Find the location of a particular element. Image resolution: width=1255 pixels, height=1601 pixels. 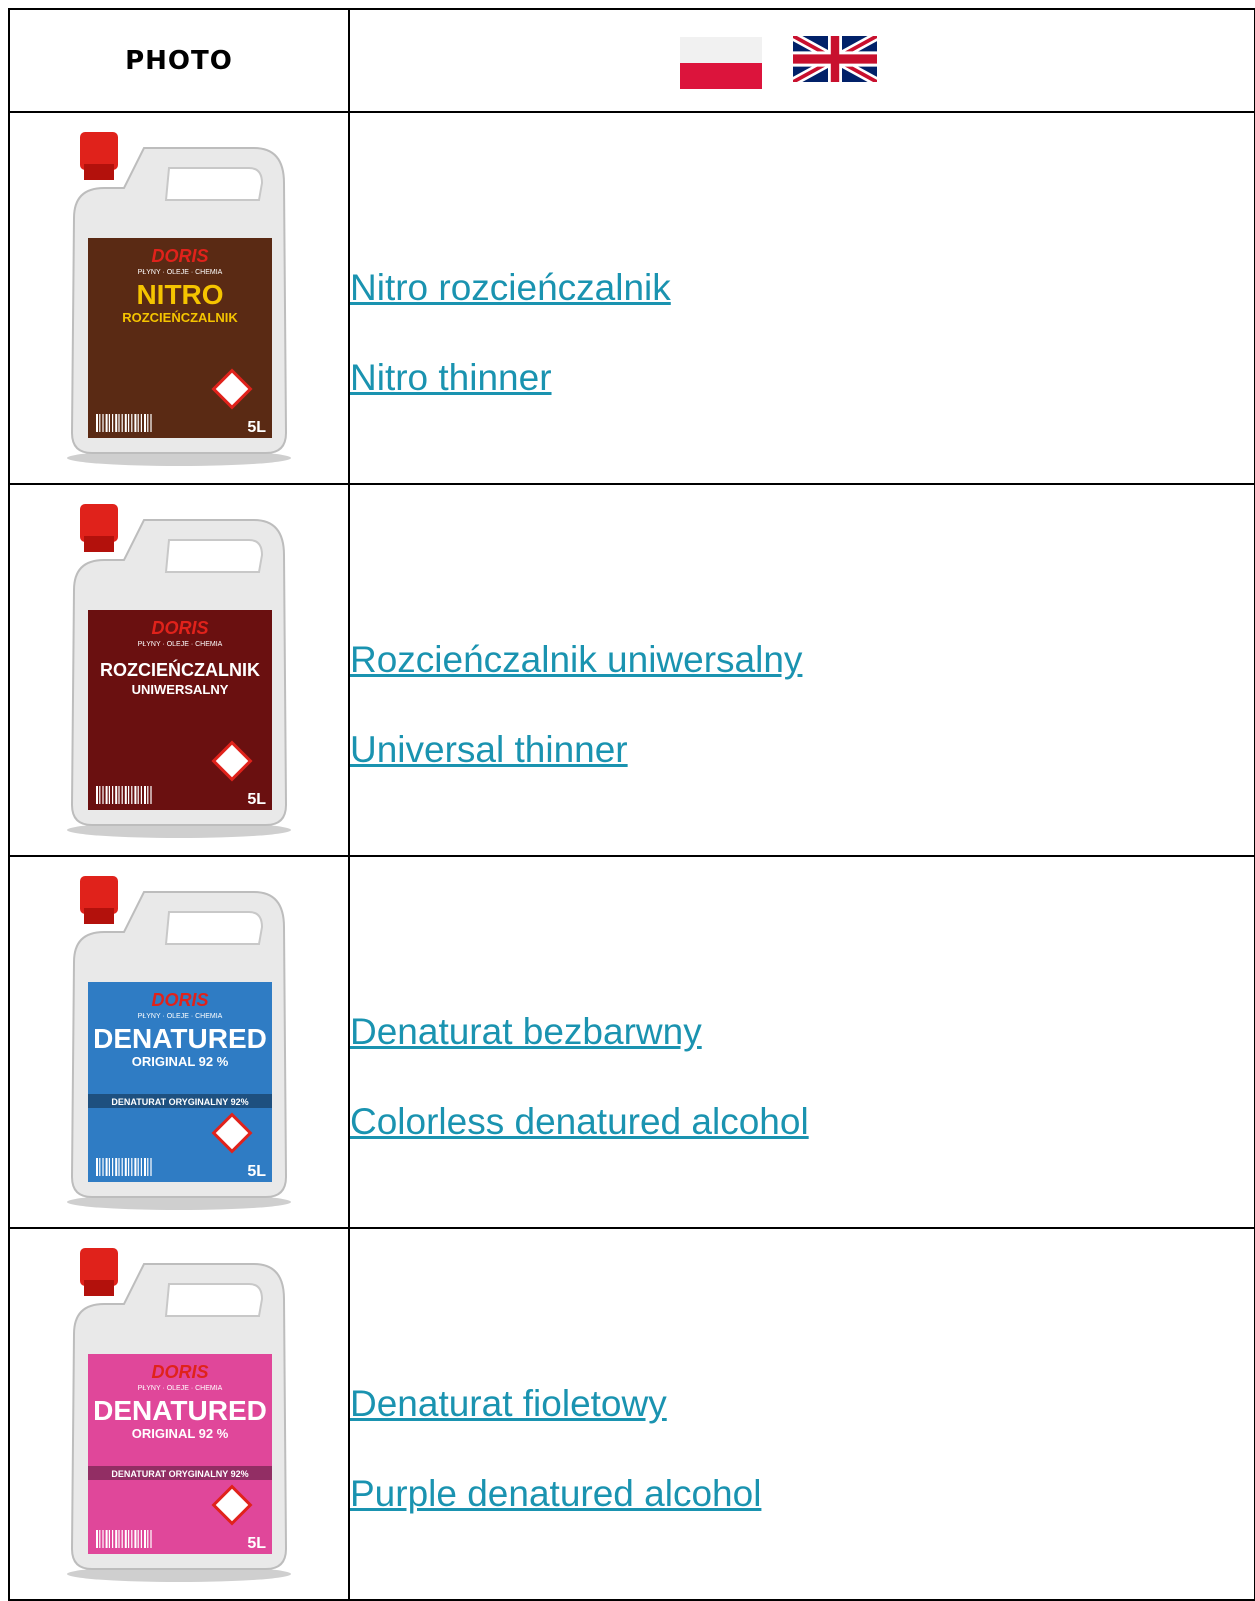

language-flags-header is located at coordinates (801, 60).